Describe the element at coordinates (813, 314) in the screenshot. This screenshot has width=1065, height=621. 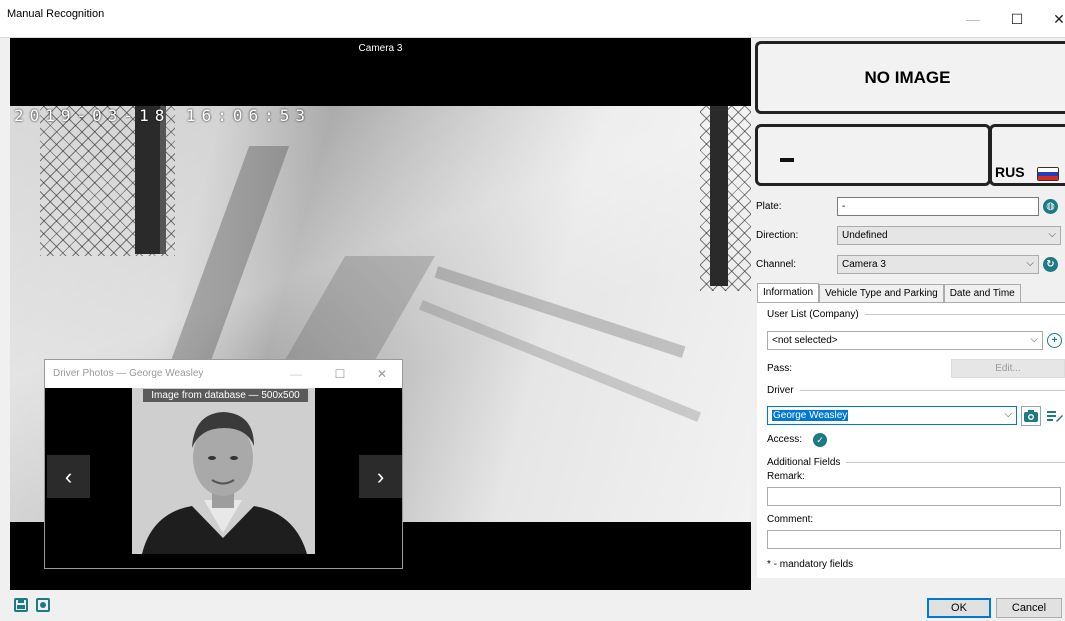
I see `user-list-label: User List (Company)` at that location.